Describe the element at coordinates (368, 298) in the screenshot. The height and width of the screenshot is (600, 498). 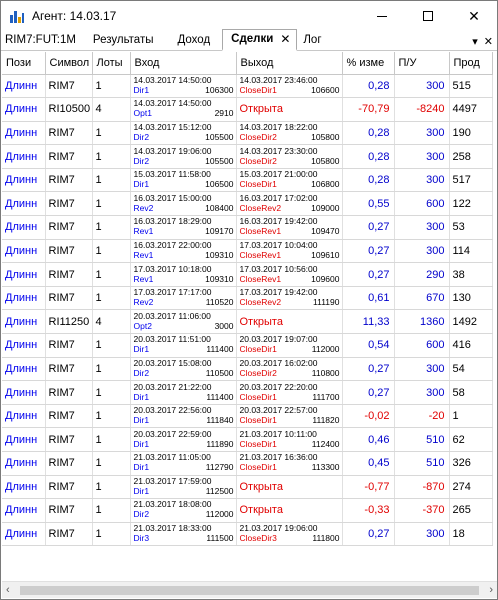
I see `pct-change-cell: 0,61` at that location.